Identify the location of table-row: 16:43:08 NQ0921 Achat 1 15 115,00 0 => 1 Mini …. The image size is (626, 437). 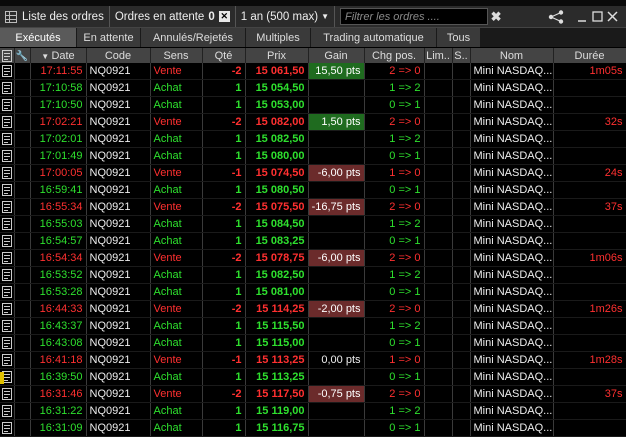
(313, 343).